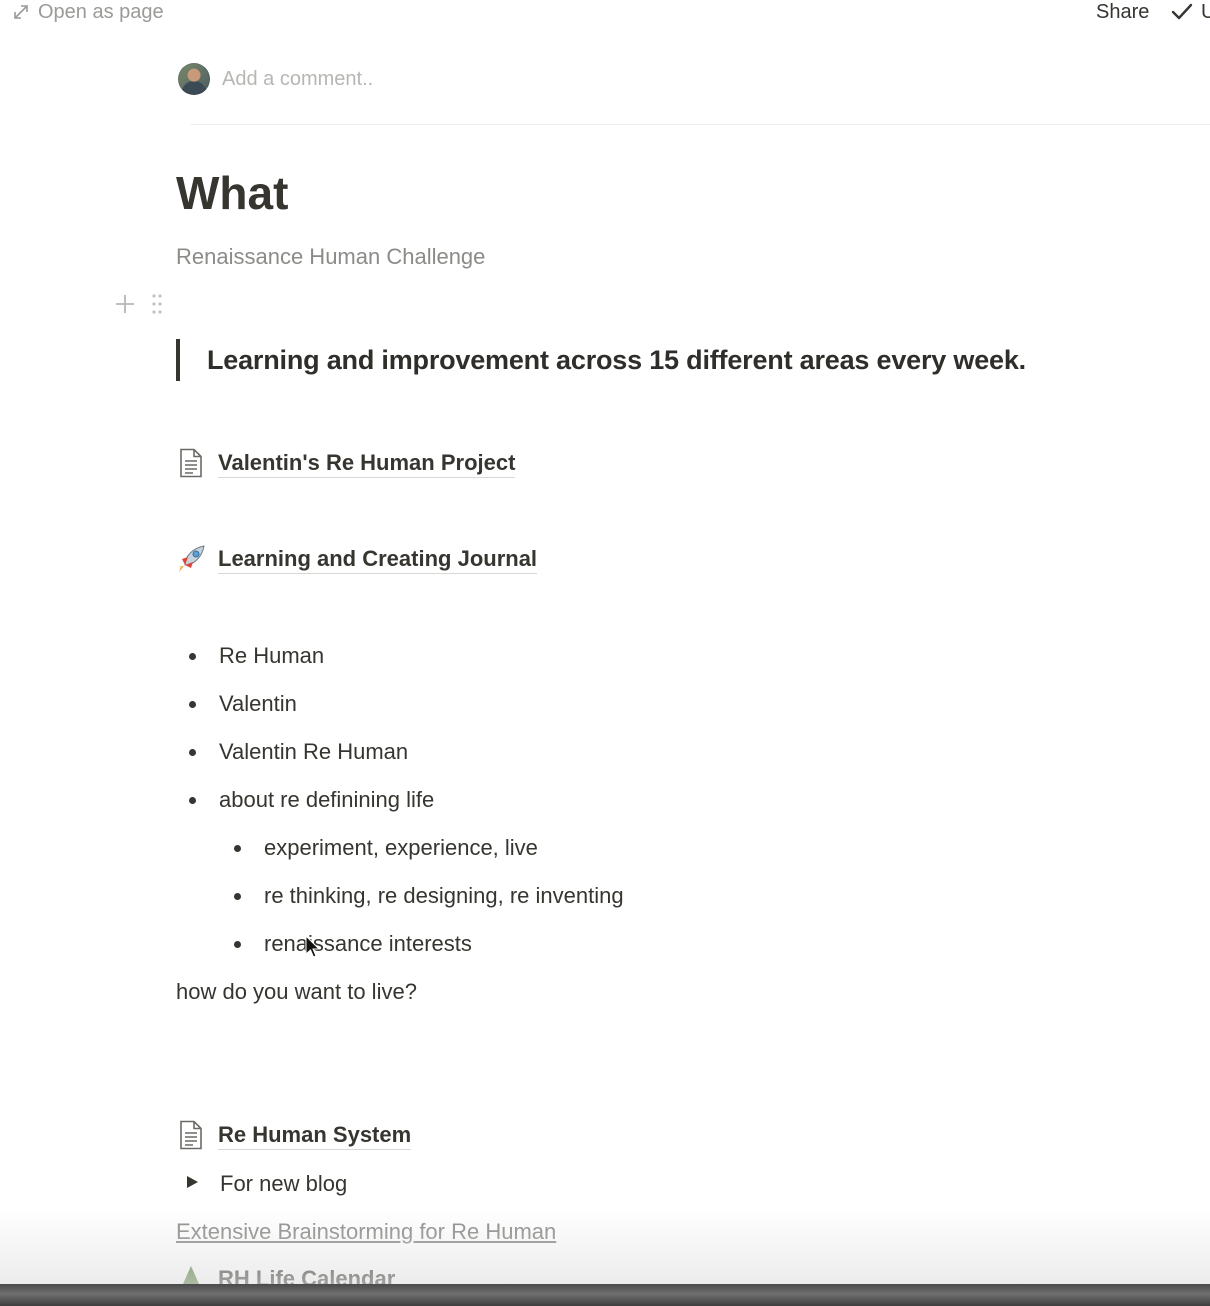  Describe the element at coordinates (296, 992) in the screenshot. I see `question-text: how do you want to live?` at that location.